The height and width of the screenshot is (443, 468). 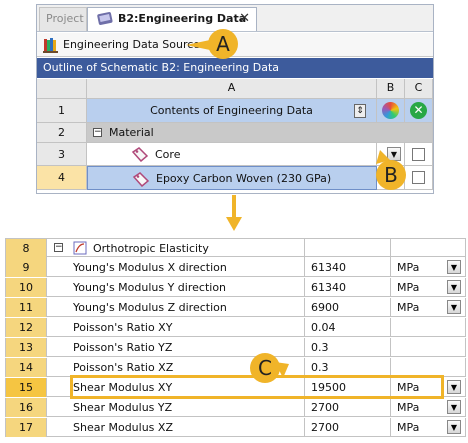 What do you see at coordinates (26, 427) in the screenshot?
I see `row-number: 17` at bounding box center [26, 427].